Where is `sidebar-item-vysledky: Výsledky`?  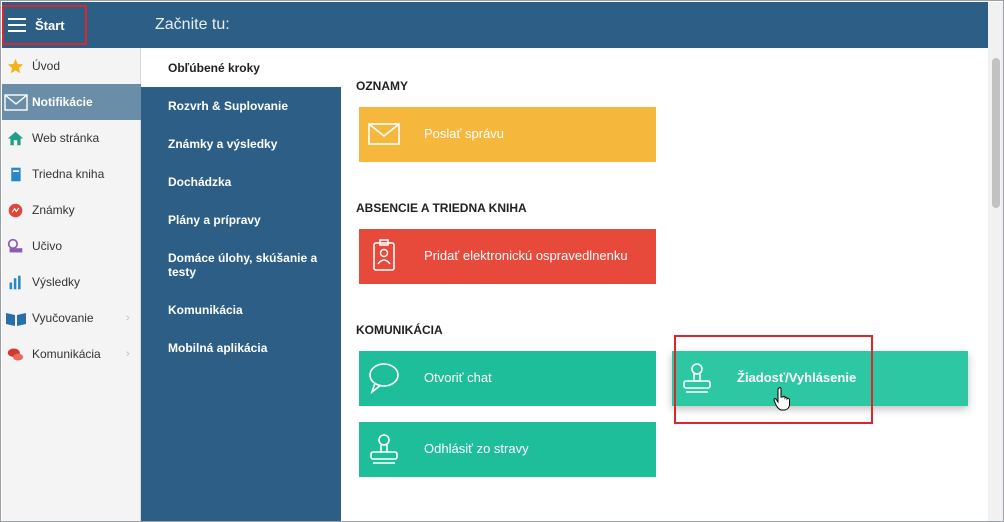
sidebar-item-vysledky: Výsledky is located at coordinates (71, 282).